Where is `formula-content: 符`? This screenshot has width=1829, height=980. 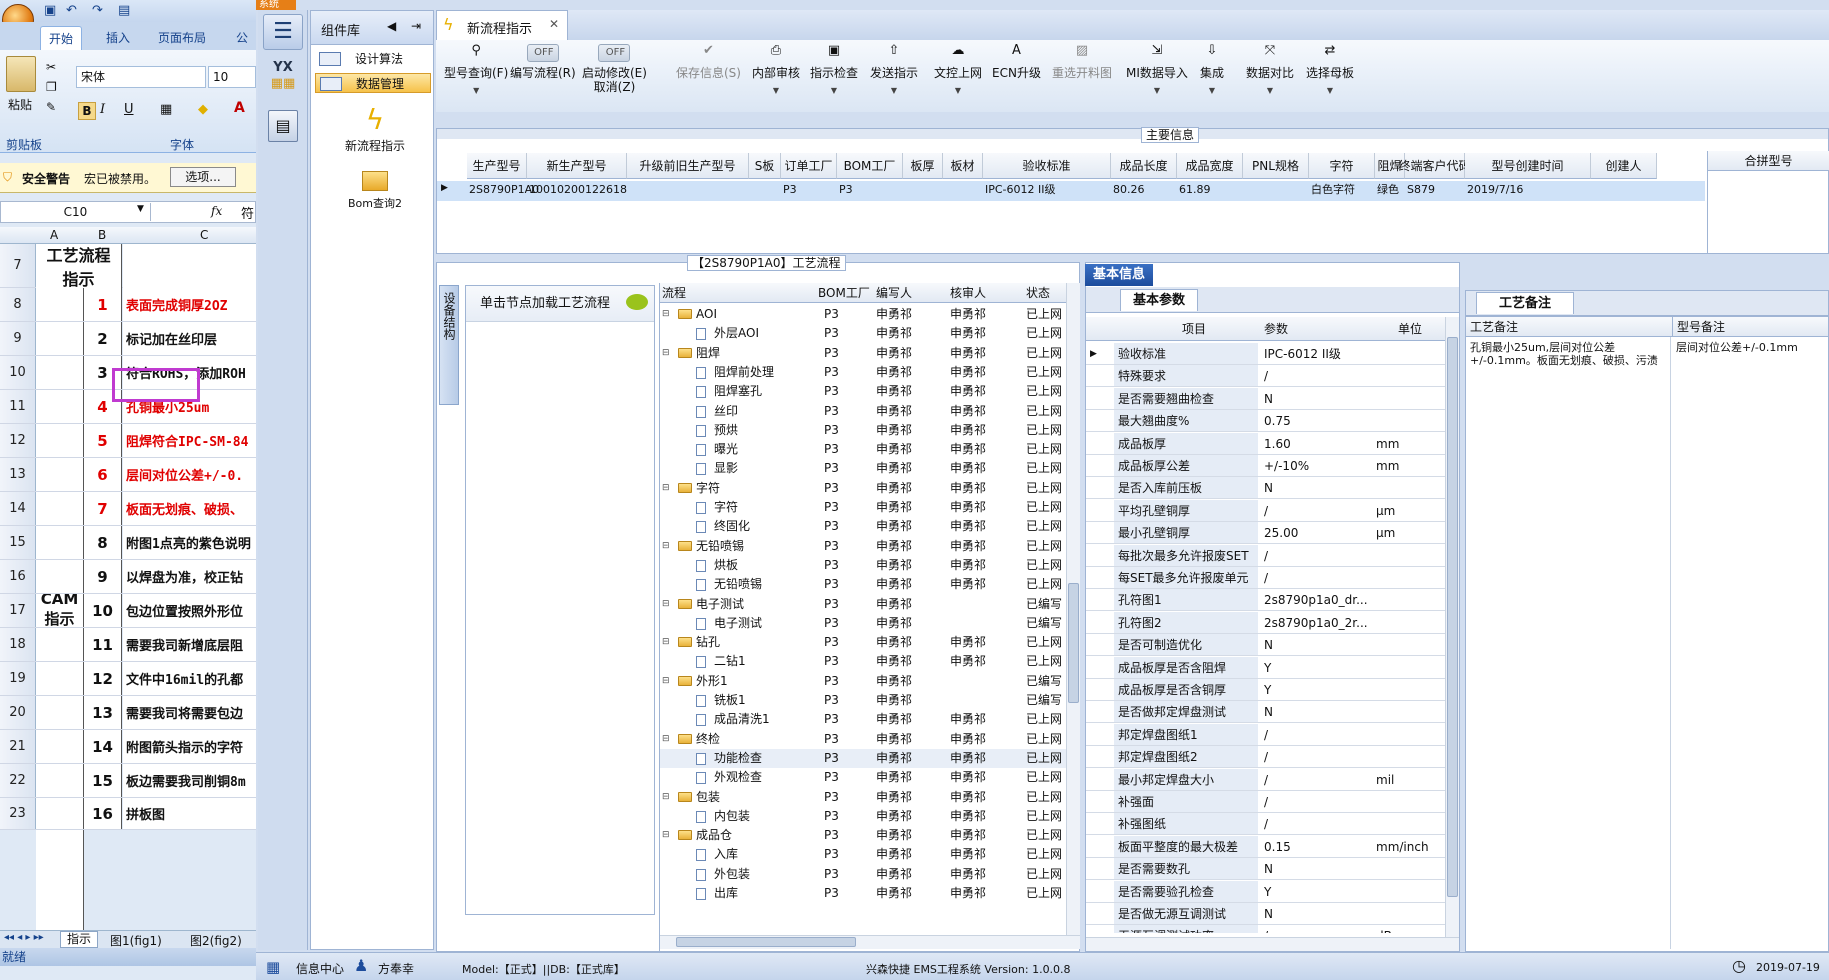
formula-content: 符 is located at coordinates (247, 212).